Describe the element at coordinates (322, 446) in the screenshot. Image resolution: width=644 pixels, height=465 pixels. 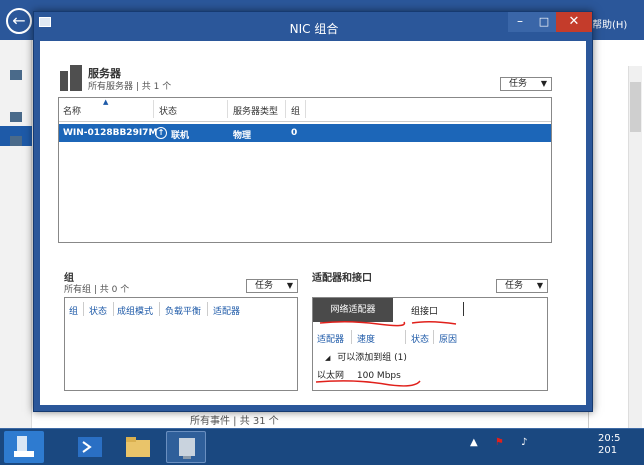
I see `taskbar: ▲ ⚑ ♪ 20:5 201` at that location.